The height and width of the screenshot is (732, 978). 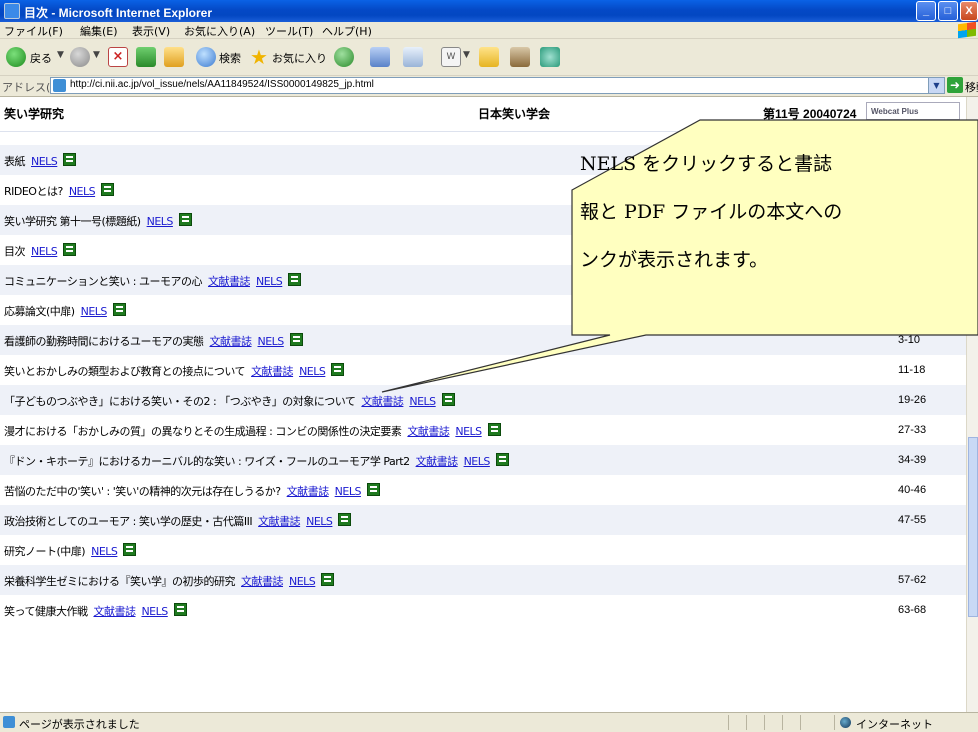 What do you see at coordinates (192, 491) in the screenshot?
I see `article-line: 苦悩のただ中の'笑い' : '笑い'の精神的次元は存在しうるか? 文献書誌 NELS` at bounding box center [192, 491].